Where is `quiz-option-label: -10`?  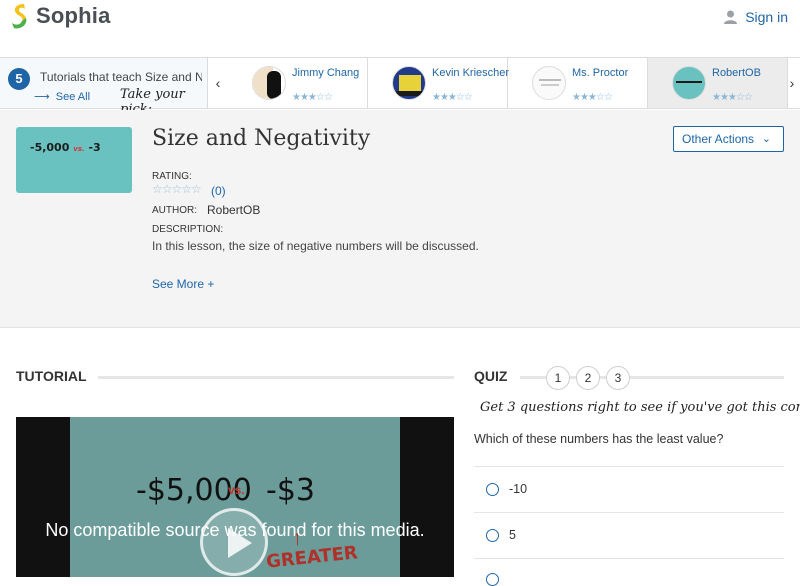 quiz-option-label: -10 is located at coordinates (518, 489).